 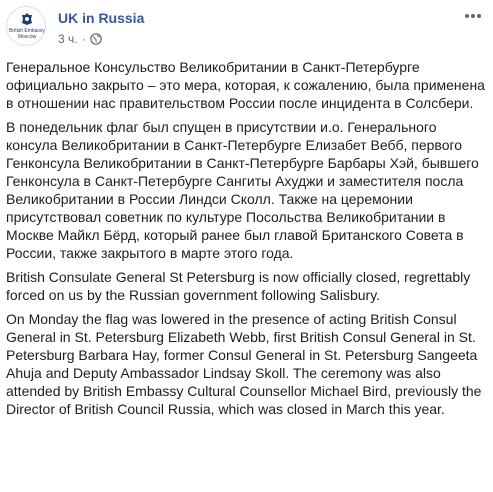 I want to click on royal-crest-icon, so click(x=27, y=19).